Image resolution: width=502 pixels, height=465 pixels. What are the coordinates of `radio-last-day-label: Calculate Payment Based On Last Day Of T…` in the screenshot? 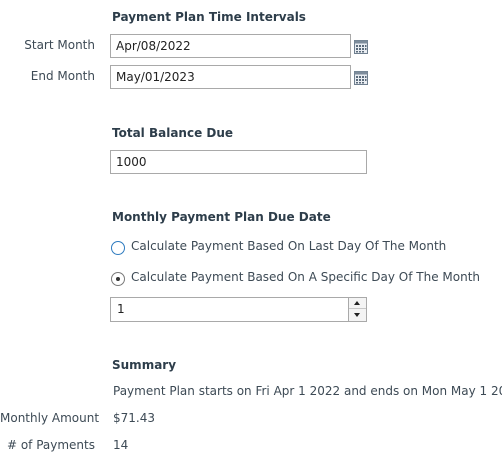 It's located at (288, 246).